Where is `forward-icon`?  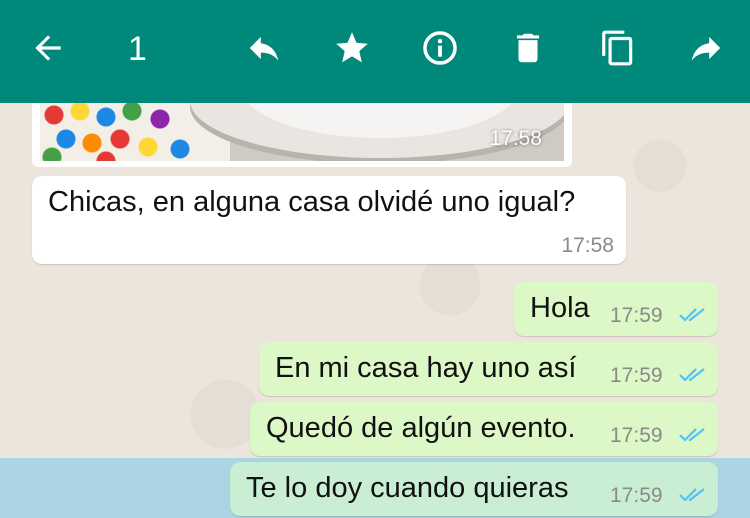 forward-icon is located at coordinates (706, 48).